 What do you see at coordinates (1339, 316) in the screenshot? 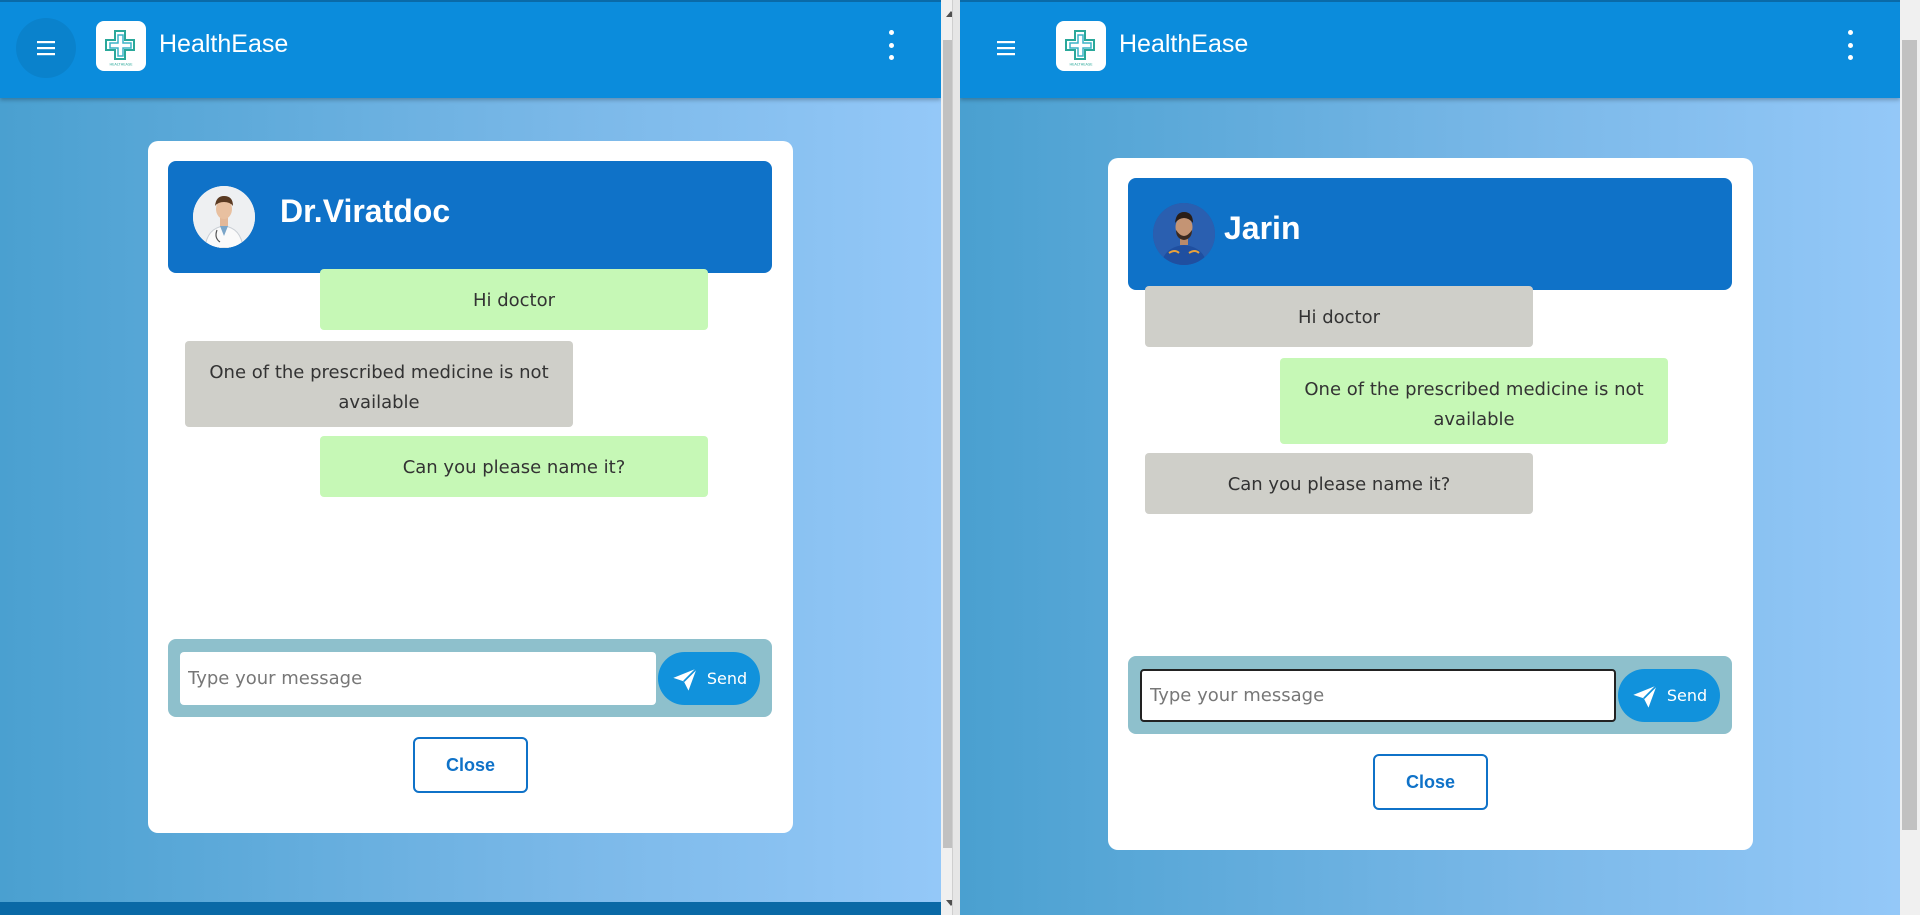
I see `message-bubble-received: Hi doctor` at bounding box center [1339, 316].